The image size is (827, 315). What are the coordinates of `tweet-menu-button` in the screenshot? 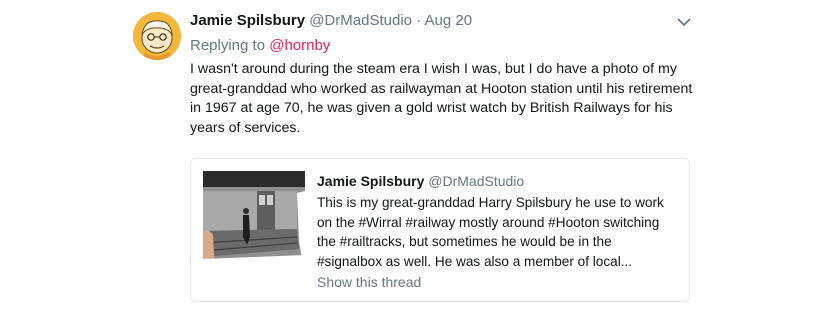 It's located at (684, 22).